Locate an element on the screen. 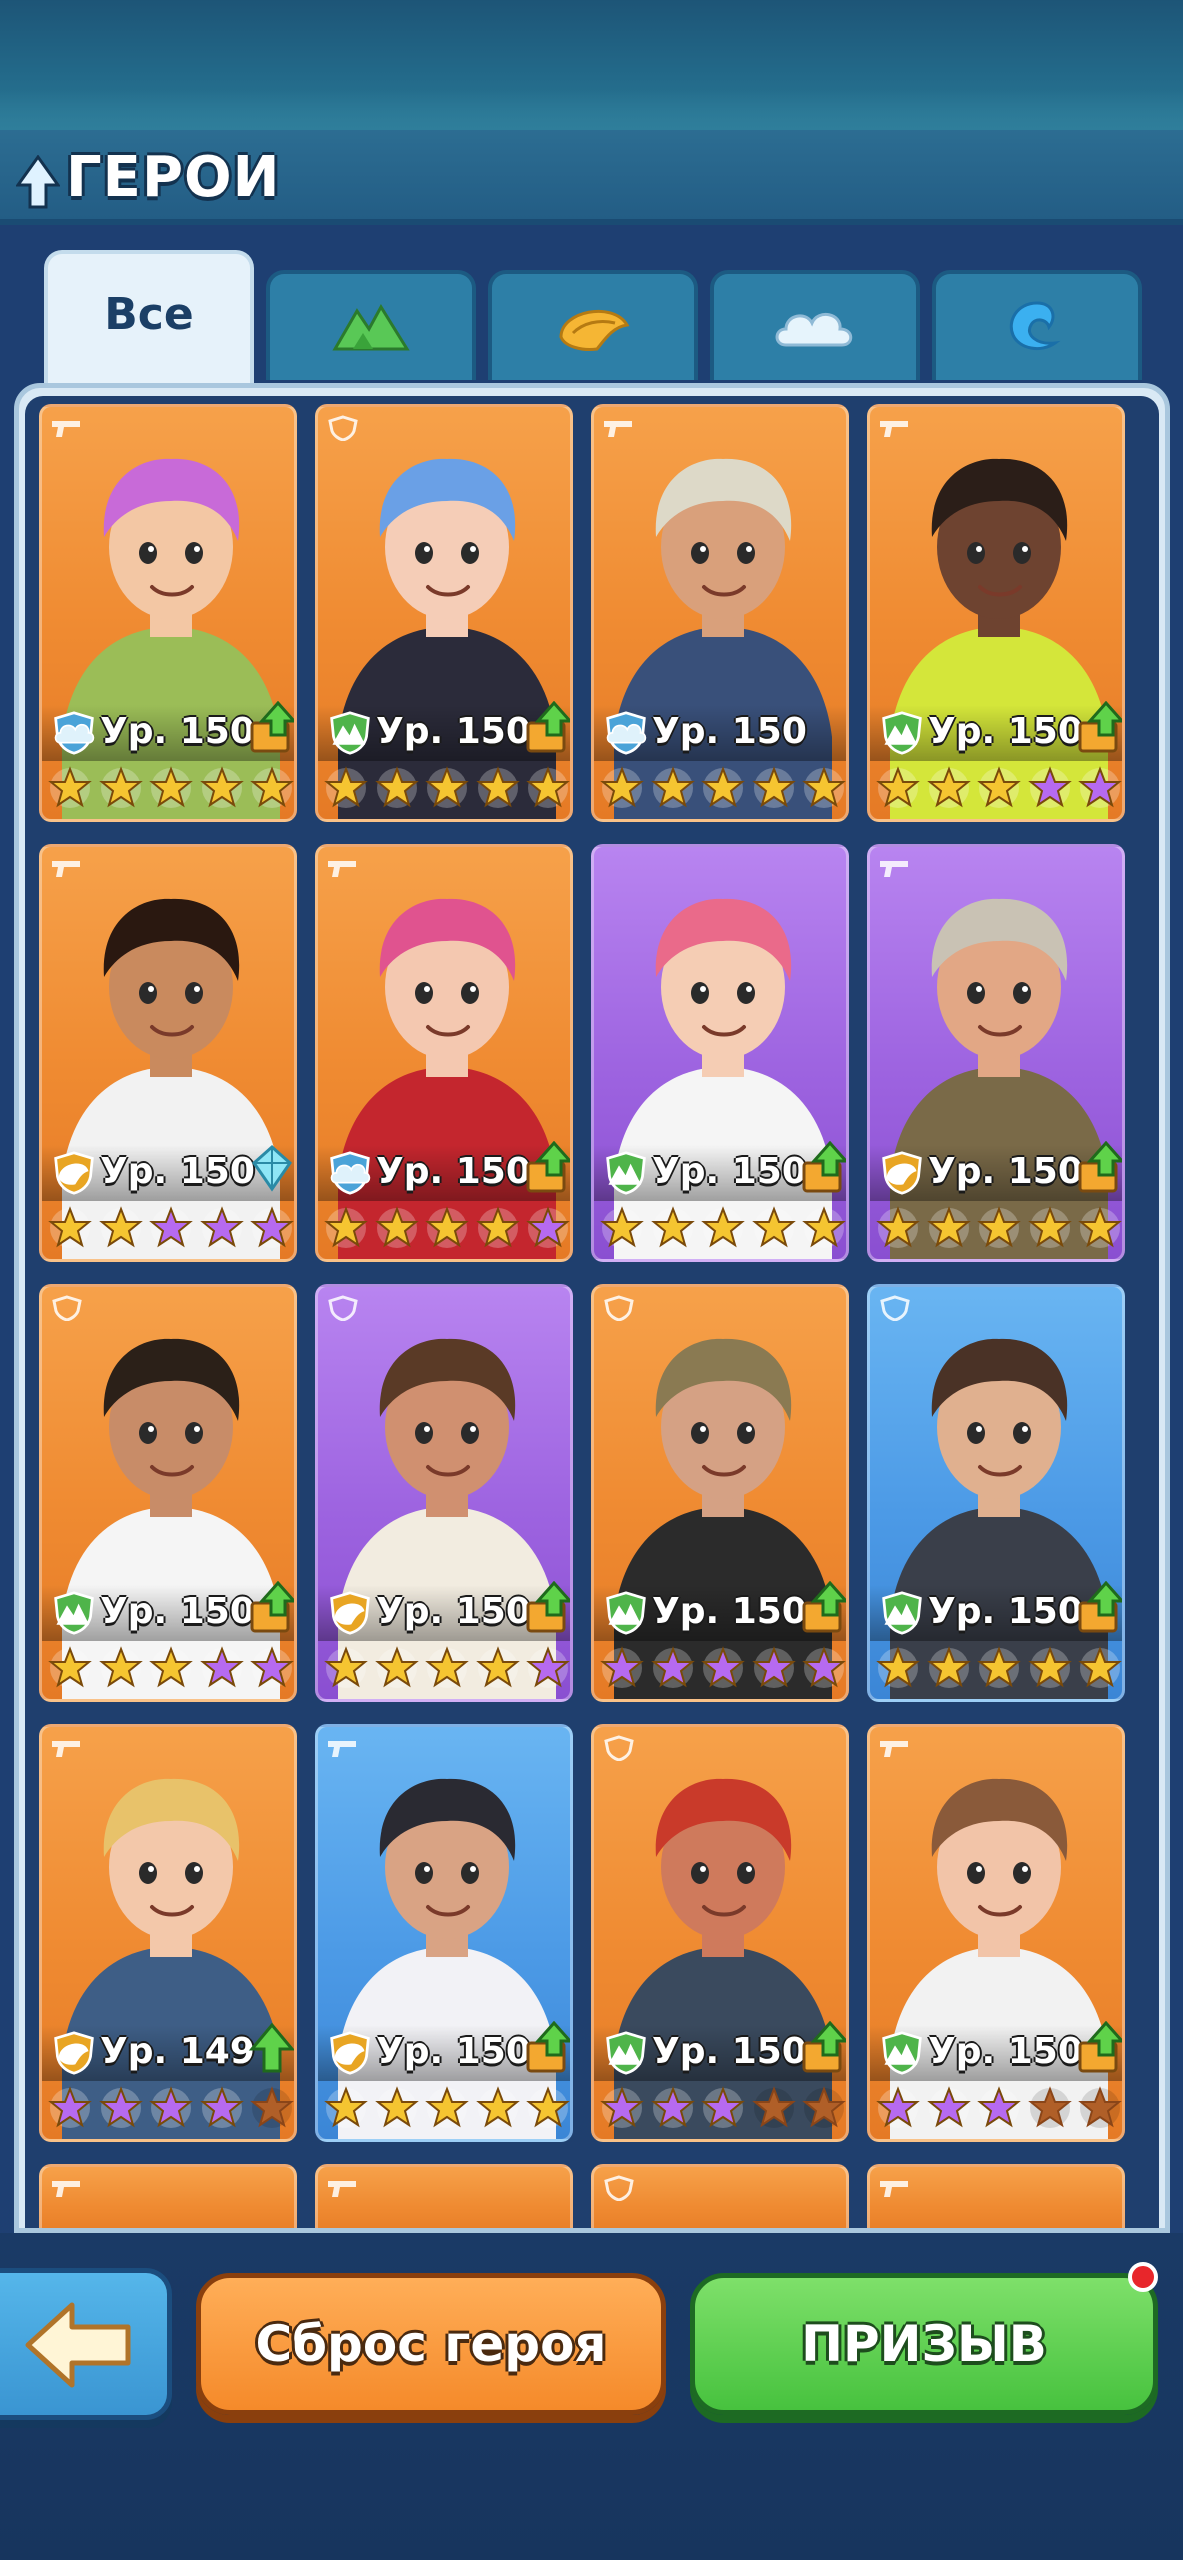 Image resolution: width=1183 pixels, height=2560 pixels. hero-level: Ур. 149 is located at coordinates (177, 2051).